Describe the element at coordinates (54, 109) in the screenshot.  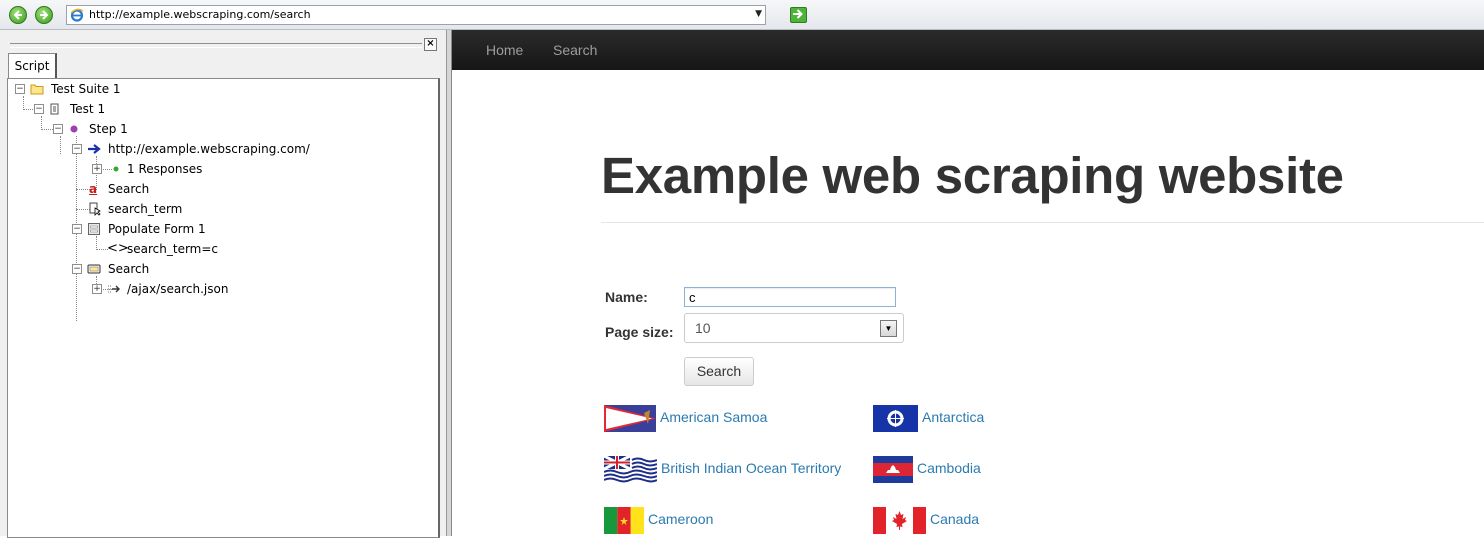
I see `test-icon` at that location.